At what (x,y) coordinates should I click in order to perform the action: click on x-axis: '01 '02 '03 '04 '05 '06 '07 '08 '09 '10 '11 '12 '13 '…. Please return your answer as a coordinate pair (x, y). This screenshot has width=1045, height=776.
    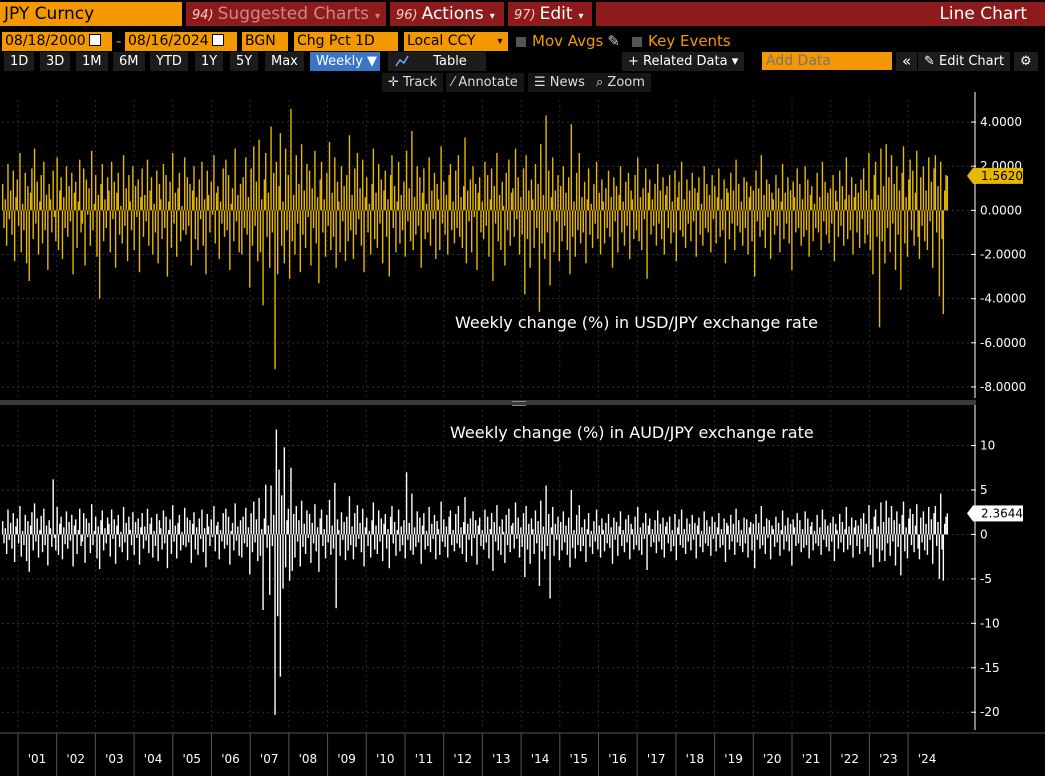
    Looking at the image, I should click on (522, 754).